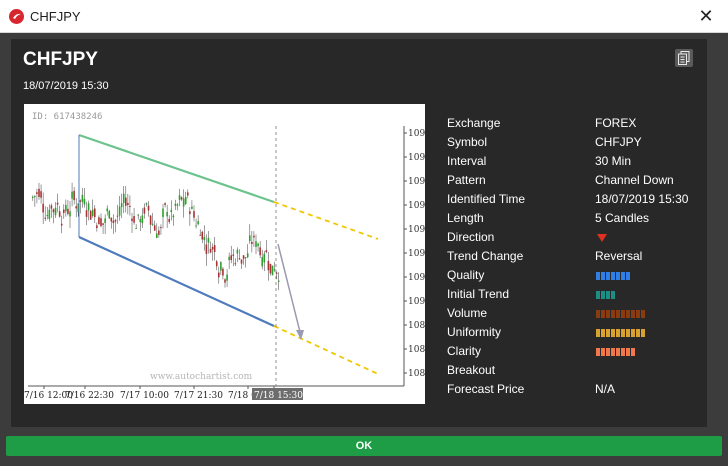 Image resolution: width=728 pixels, height=466 pixels. I want to click on info-label: Forecast Price, so click(486, 389).